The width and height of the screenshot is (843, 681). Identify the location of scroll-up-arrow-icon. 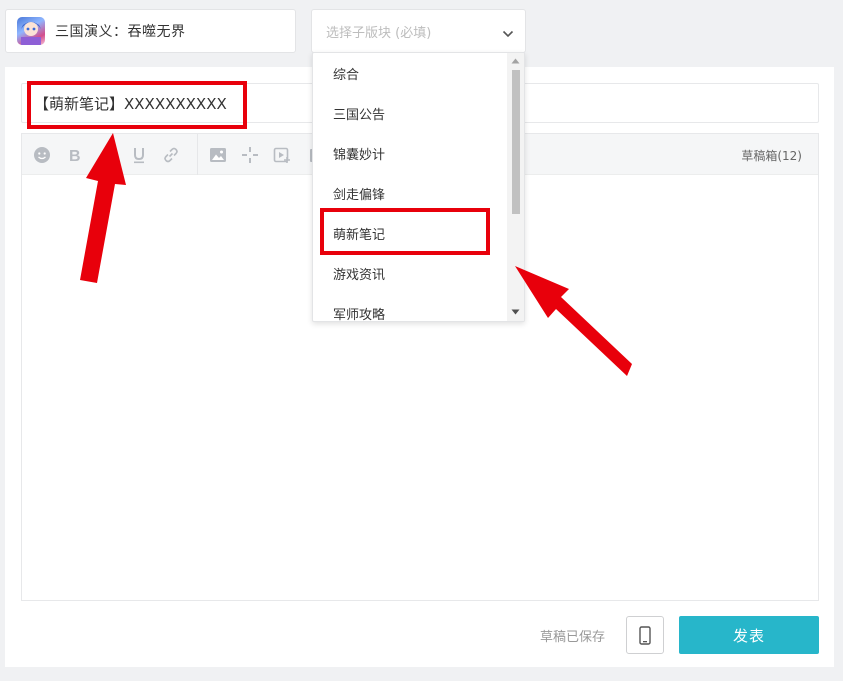
(515, 61).